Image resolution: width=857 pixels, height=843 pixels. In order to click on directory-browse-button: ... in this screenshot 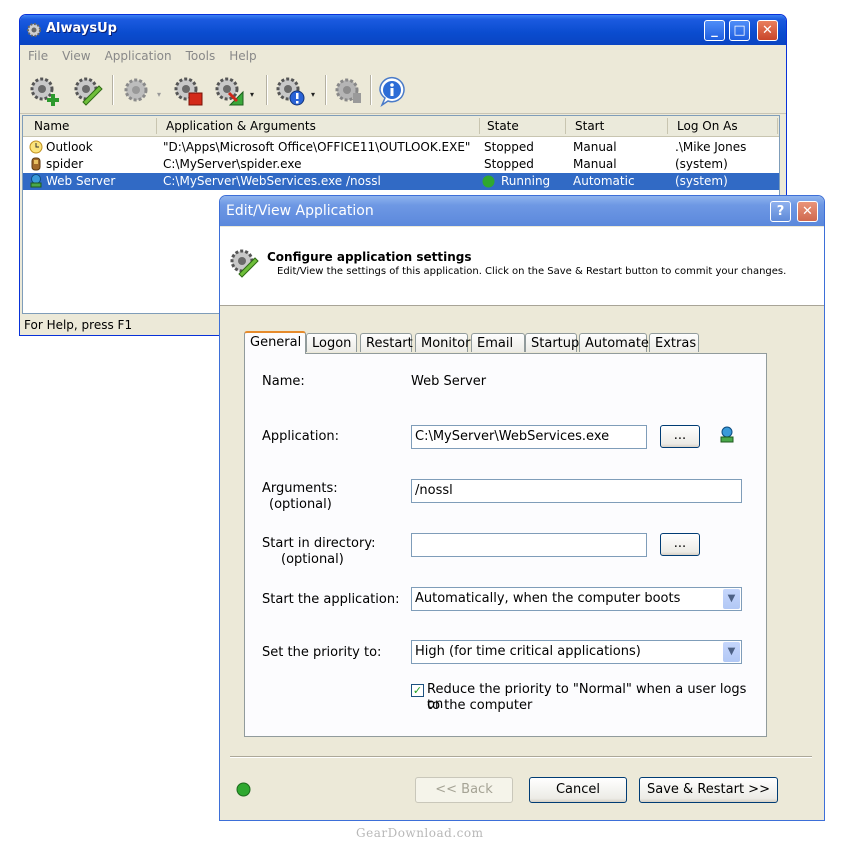, I will do `click(680, 544)`.